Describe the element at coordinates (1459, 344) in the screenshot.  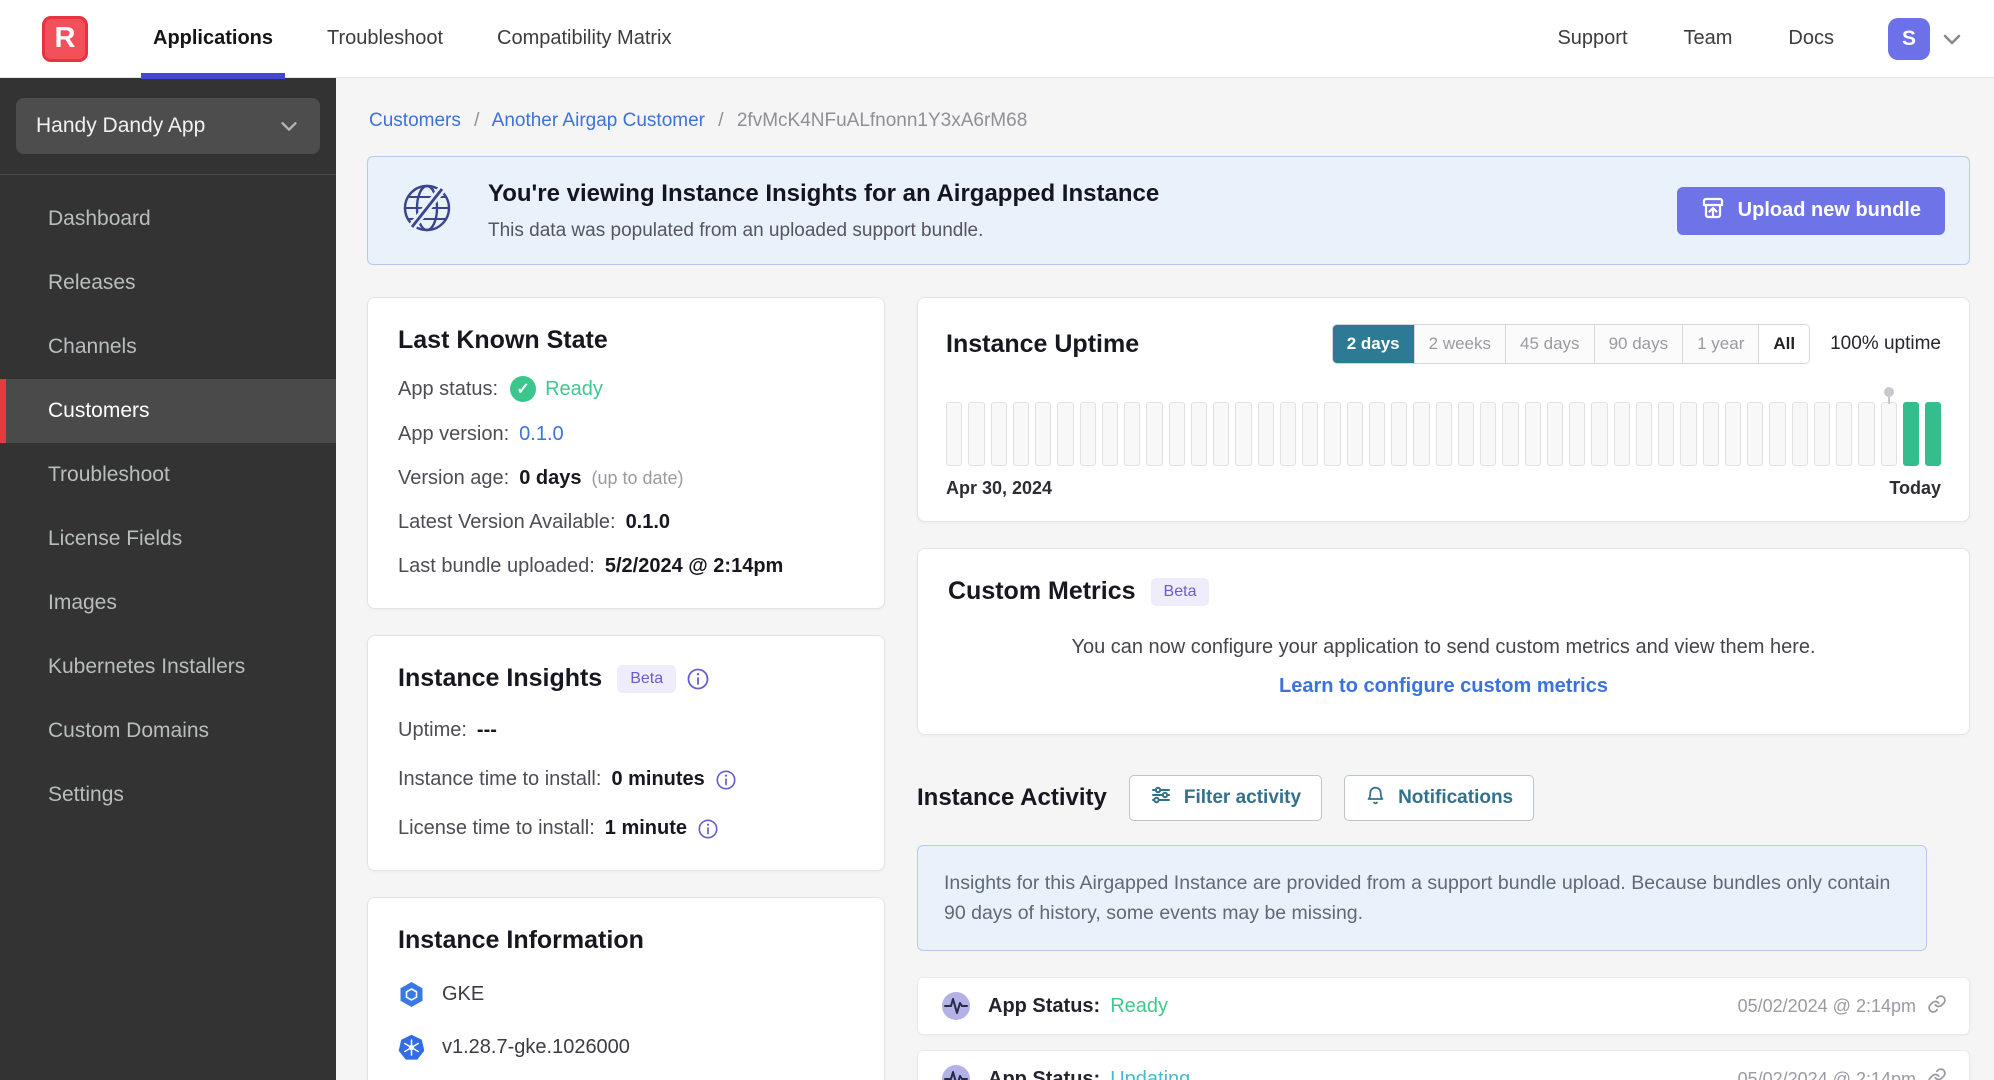
I see `range-2-weeks: 2 weeks` at that location.